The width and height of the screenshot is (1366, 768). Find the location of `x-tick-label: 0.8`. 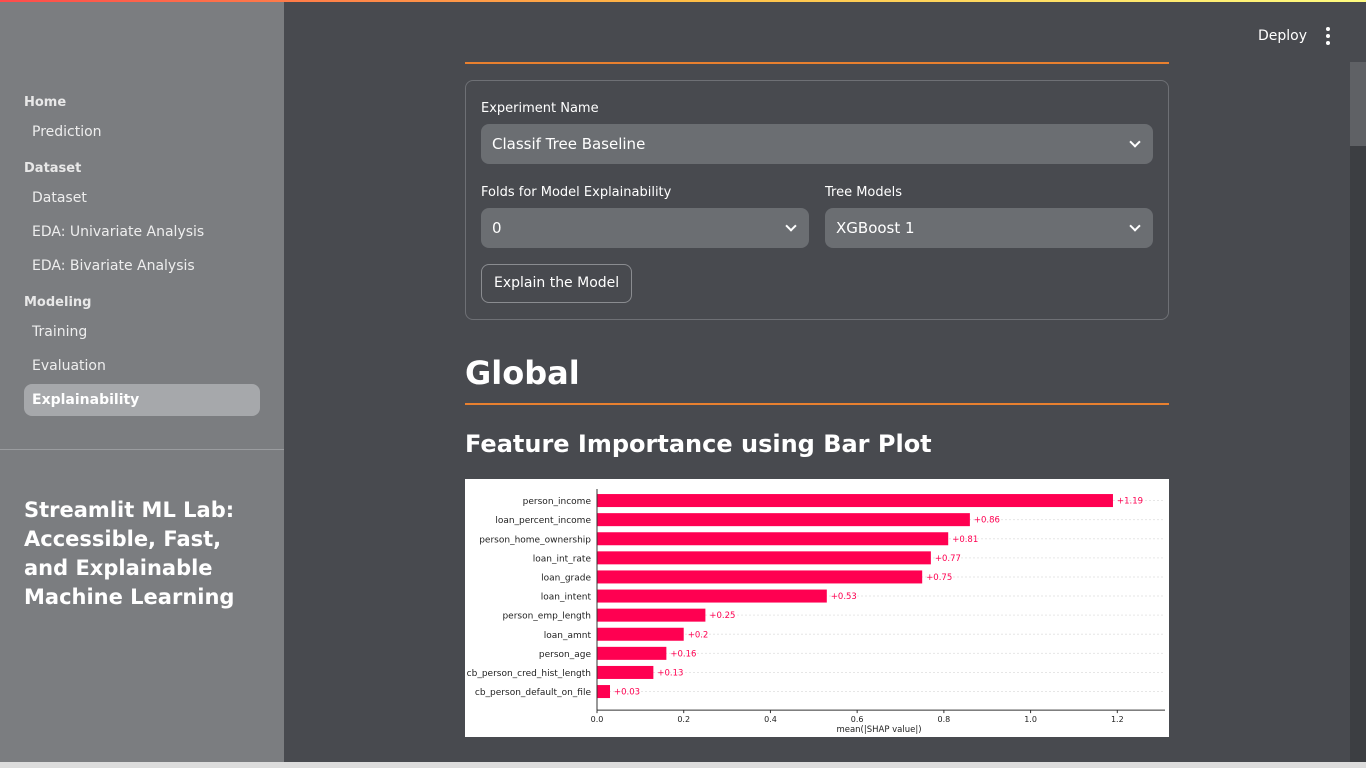

x-tick-label: 0.8 is located at coordinates (944, 719).